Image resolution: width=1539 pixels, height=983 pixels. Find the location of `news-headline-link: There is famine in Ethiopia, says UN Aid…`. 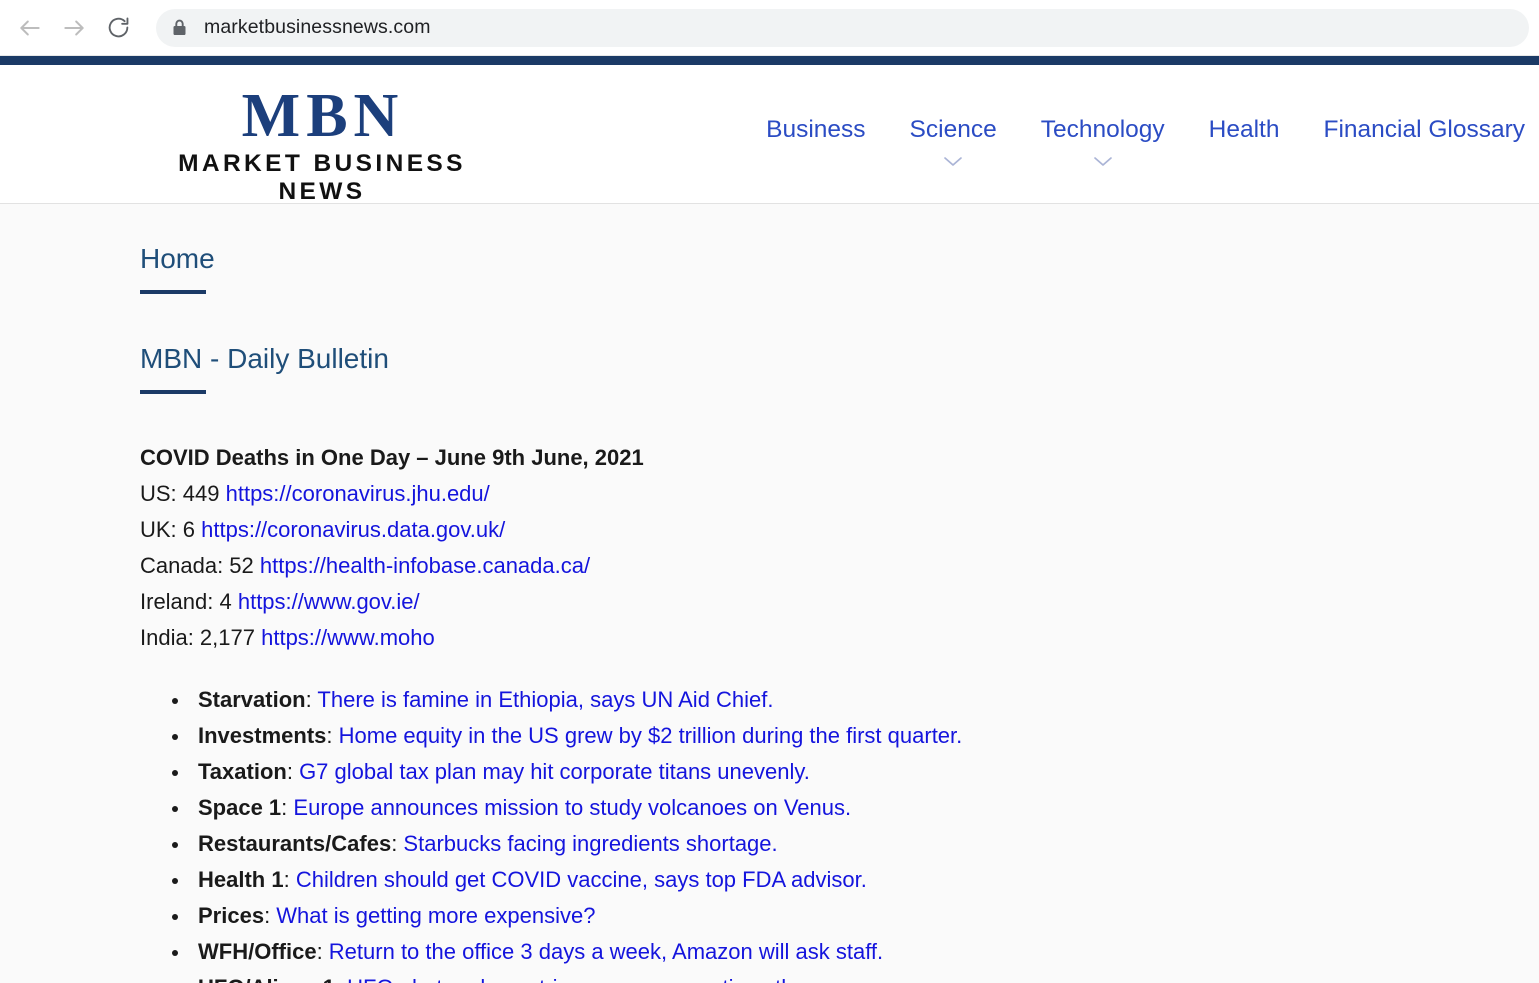

news-headline-link: There is famine in Ethiopia, says UN Aid… is located at coordinates (545, 699).